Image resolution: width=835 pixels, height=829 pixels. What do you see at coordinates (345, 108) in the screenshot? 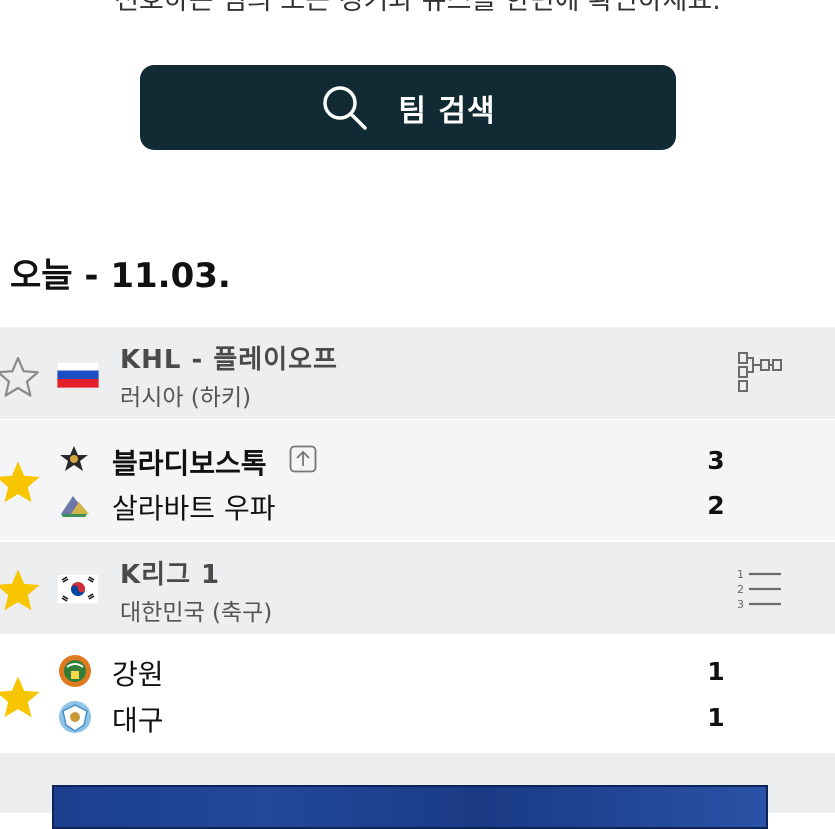
I see `search-icon` at bounding box center [345, 108].